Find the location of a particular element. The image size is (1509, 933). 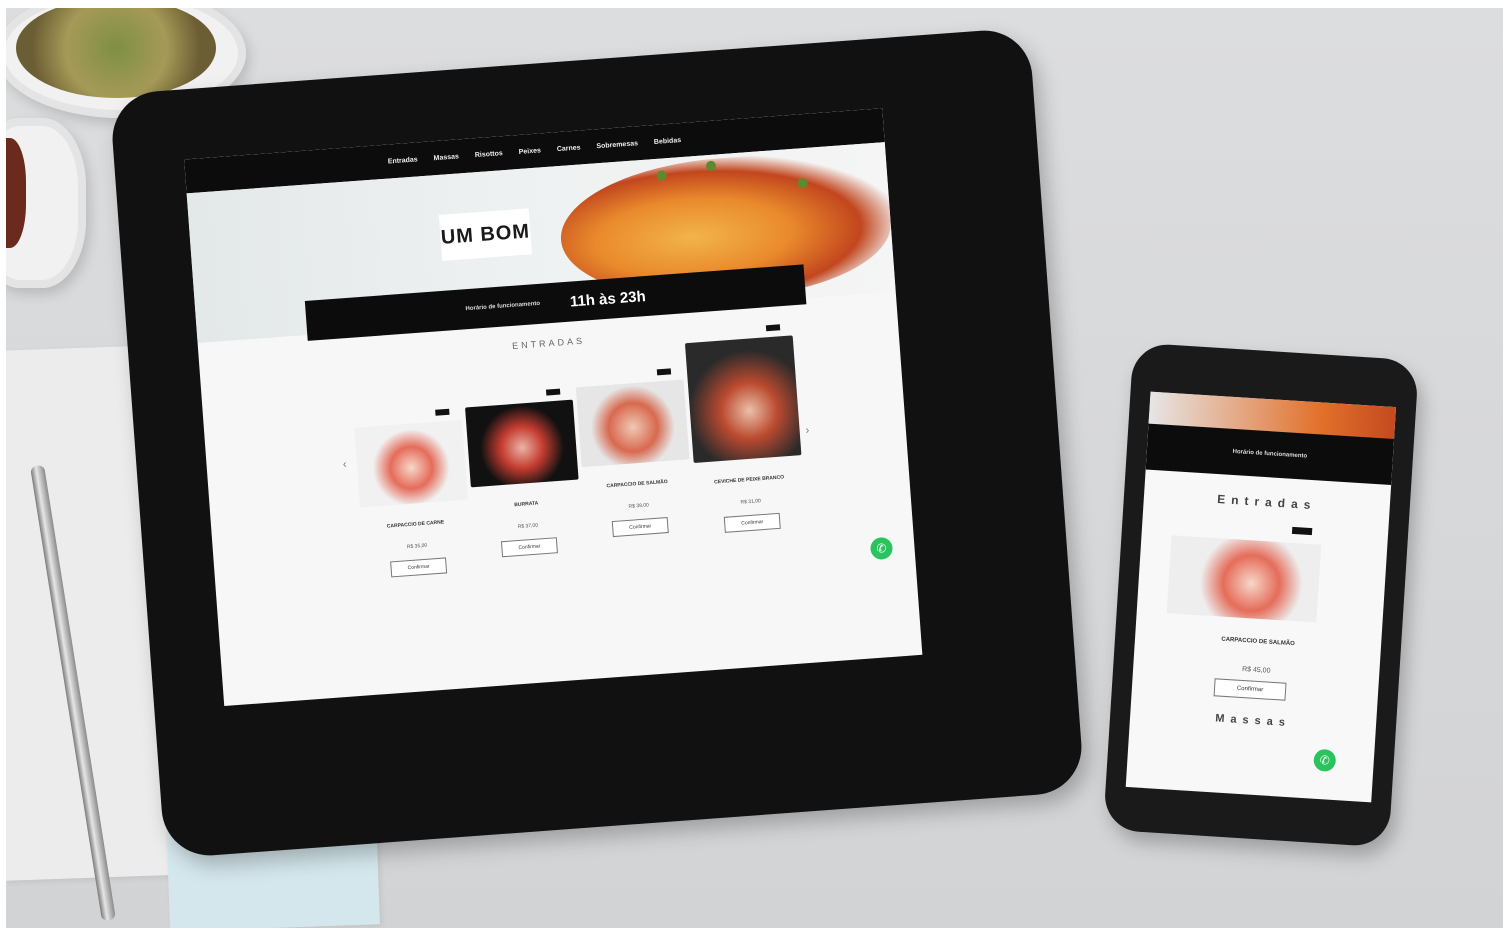

phone-section-title: Entradas is located at coordinates (1266, 502).